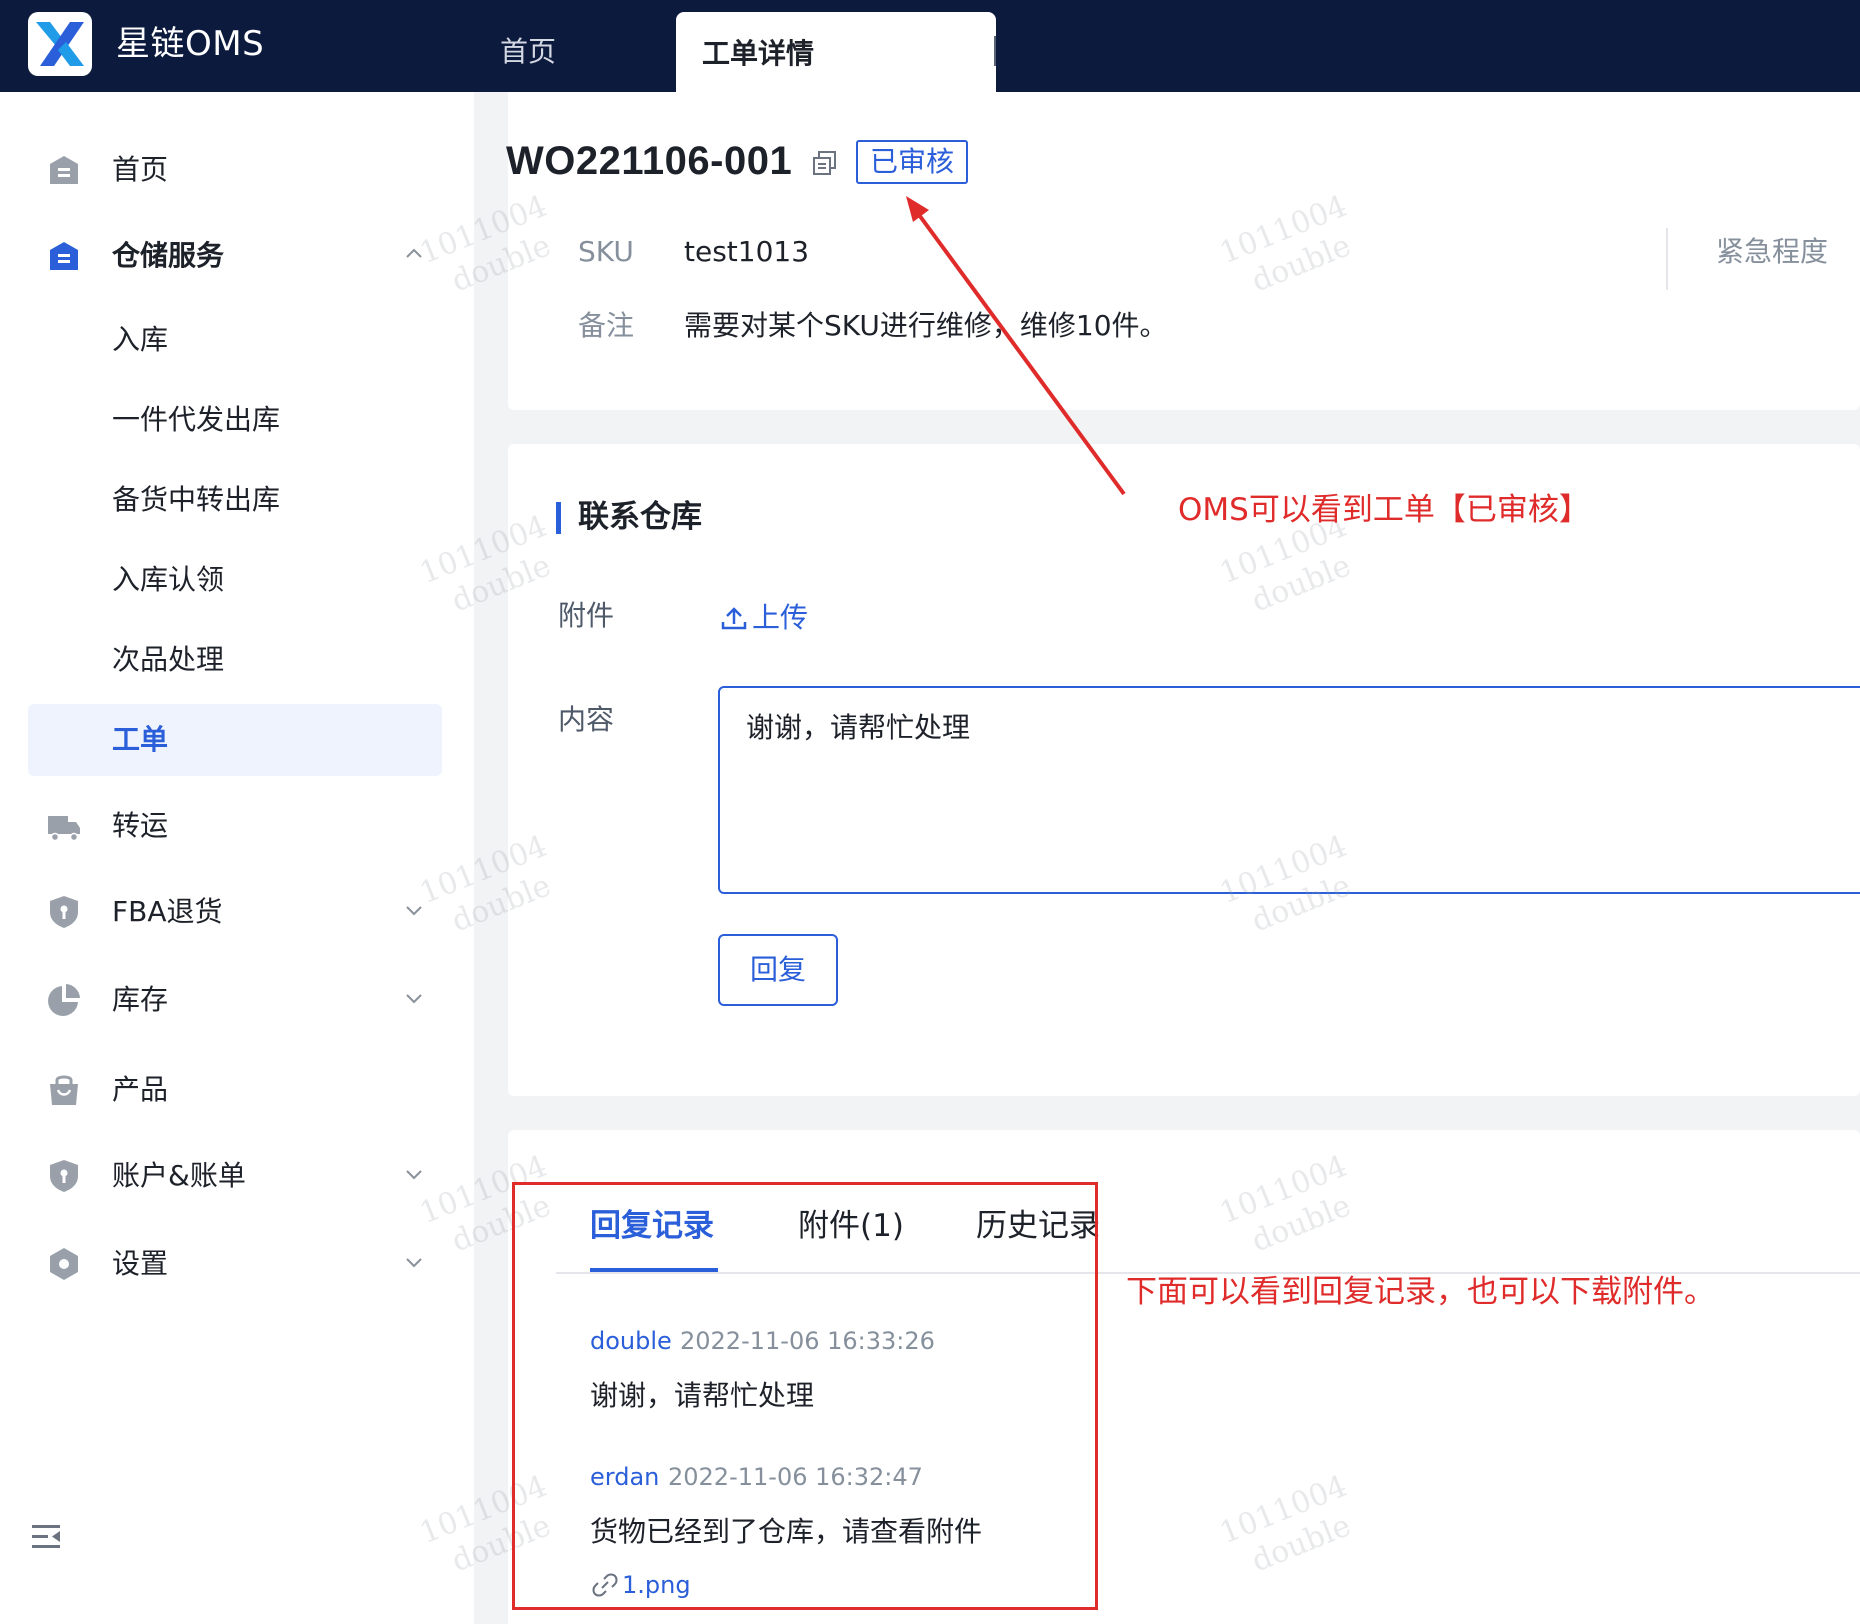 The image size is (1860, 1624). I want to click on sidebar-subitem-dropship-outbound: 一件代发出库, so click(237, 420).